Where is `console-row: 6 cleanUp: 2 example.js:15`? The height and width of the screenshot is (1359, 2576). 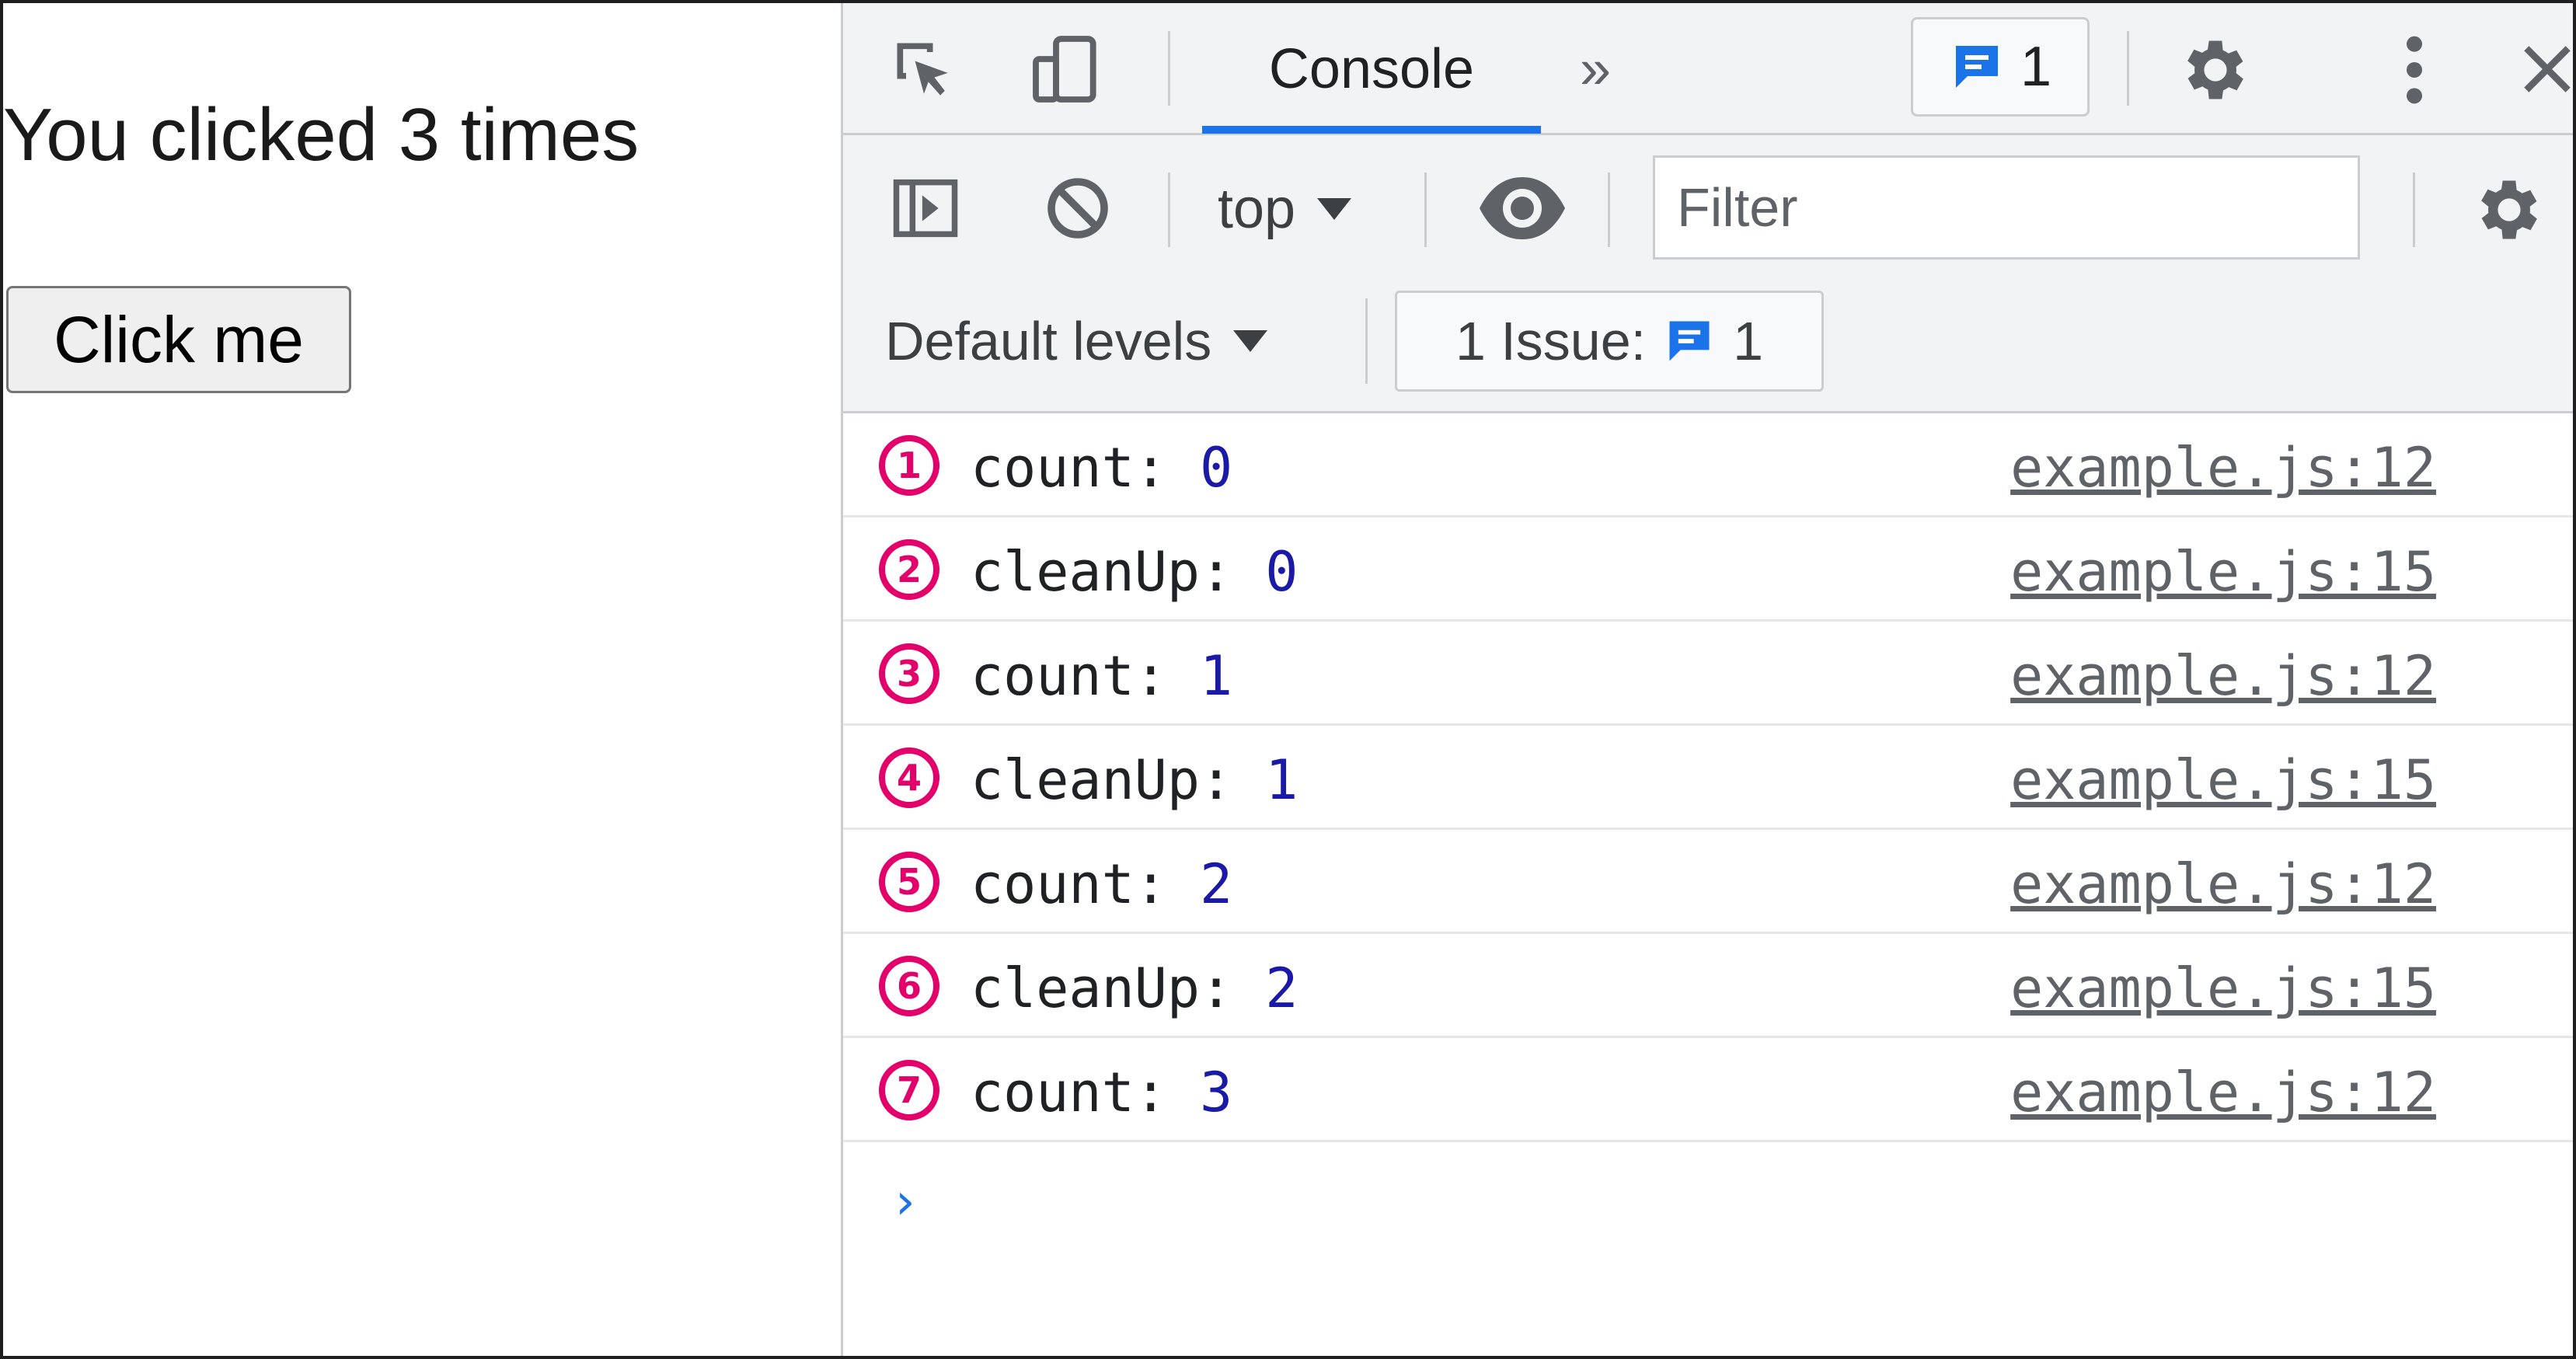 console-row: 6 cleanUp: 2 example.js:15 is located at coordinates (1708, 986).